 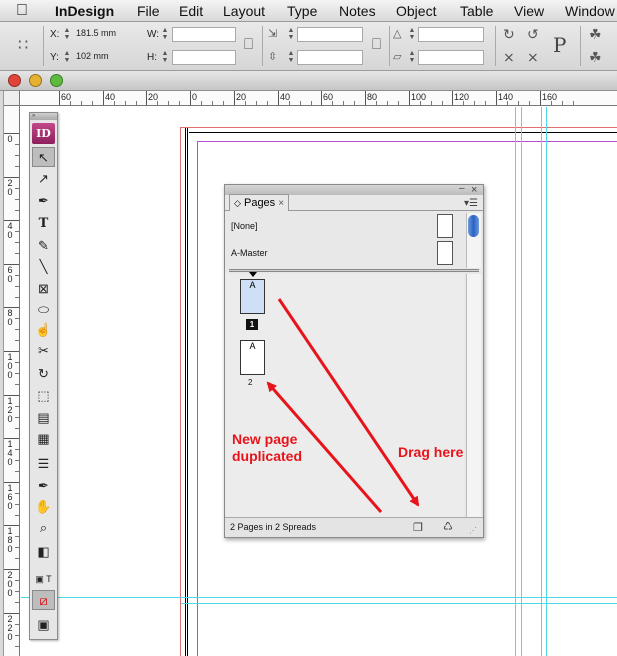 What do you see at coordinates (431, 452) in the screenshot?
I see `annotation-drag-here: Drag here` at bounding box center [431, 452].